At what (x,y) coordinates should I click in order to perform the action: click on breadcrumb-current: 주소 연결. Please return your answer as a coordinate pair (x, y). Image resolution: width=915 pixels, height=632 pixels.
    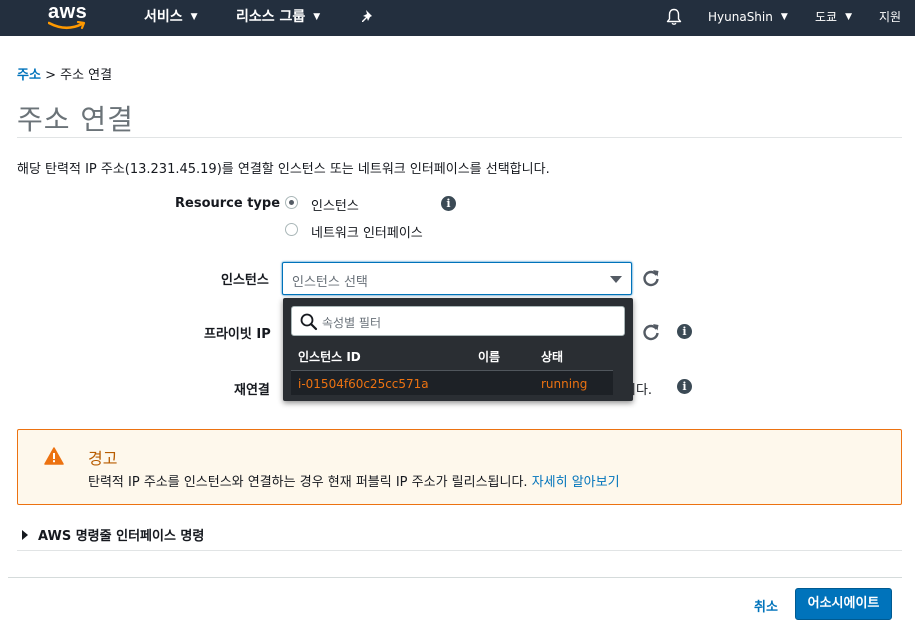
    Looking at the image, I should click on (86, 75).